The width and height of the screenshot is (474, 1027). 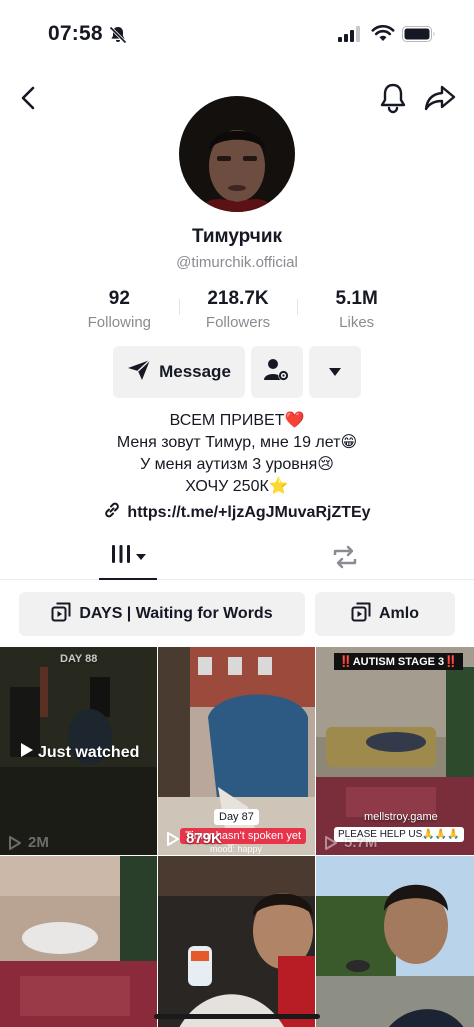 I want to click on wifi-icon, so click(x=383, y=35).